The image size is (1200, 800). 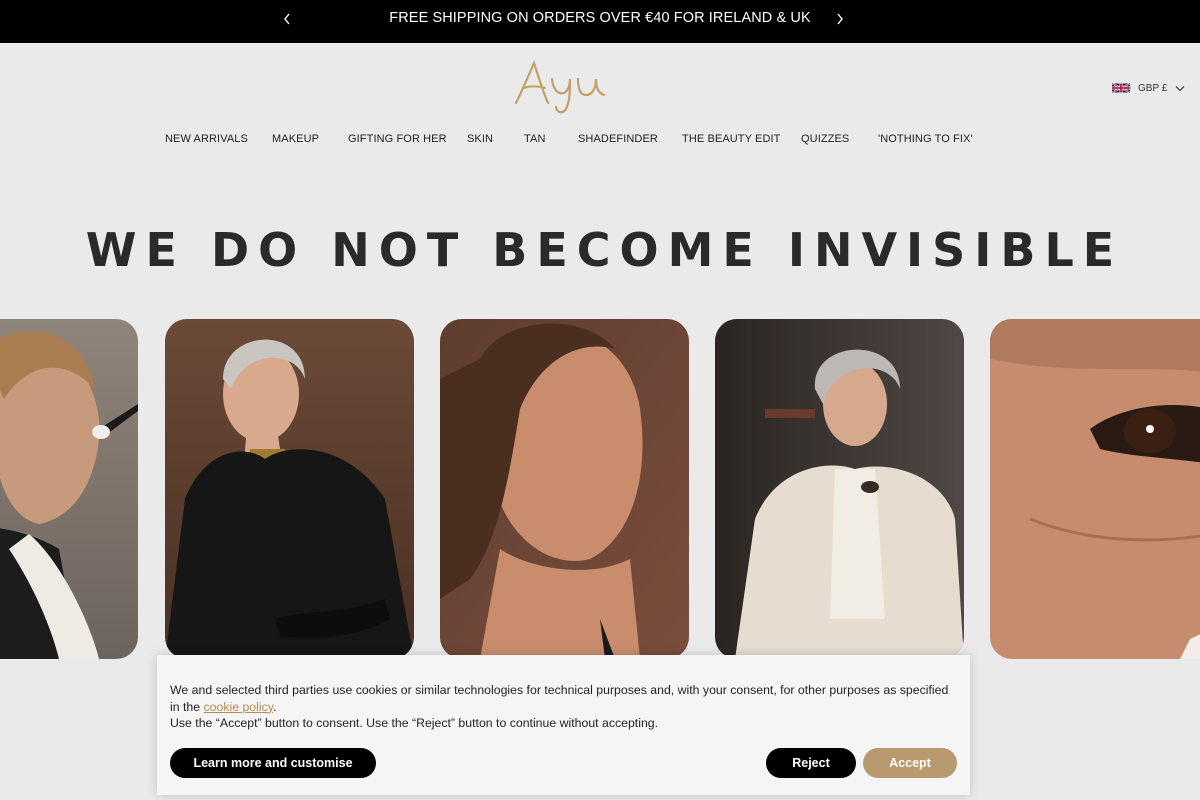 I want to click on hero-title: WE DO NOT BECOME INVISIBLE, so click(x=604, y=250).